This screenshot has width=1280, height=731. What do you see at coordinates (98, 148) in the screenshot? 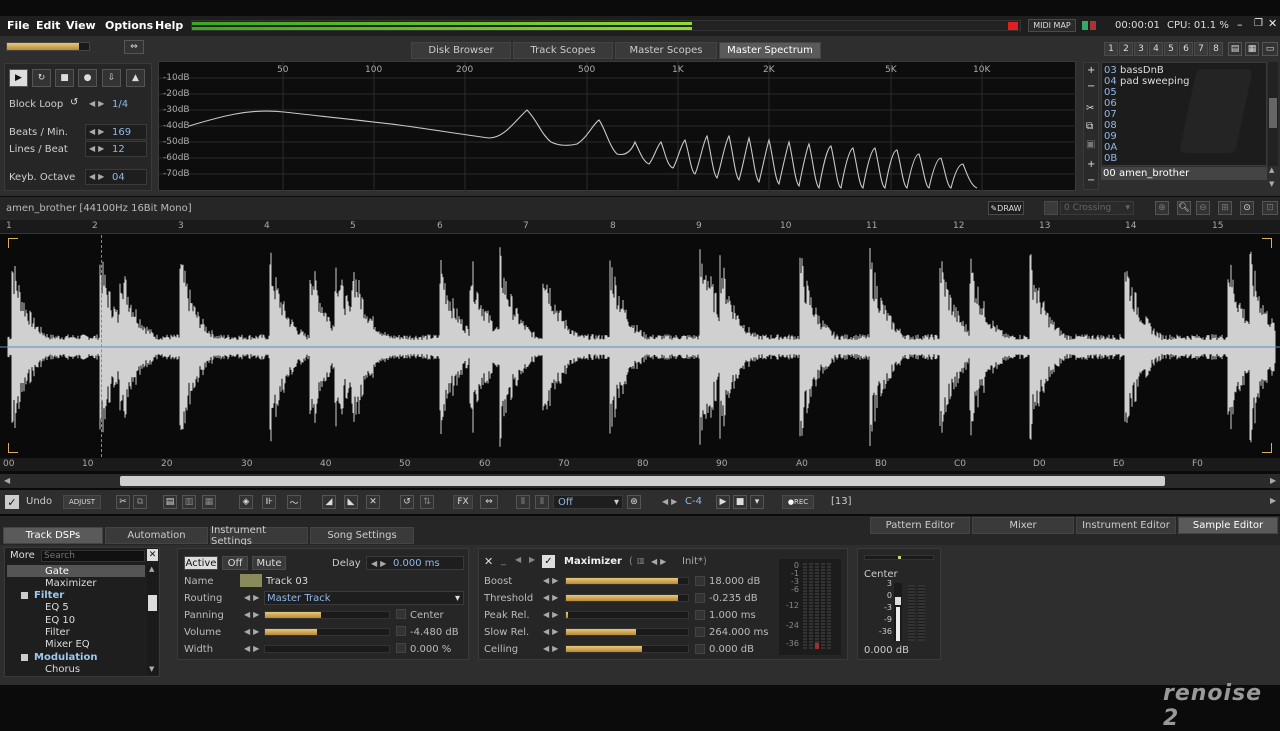
I see `lpb-stepper: ◀▶` at bounding box center [98, 148].